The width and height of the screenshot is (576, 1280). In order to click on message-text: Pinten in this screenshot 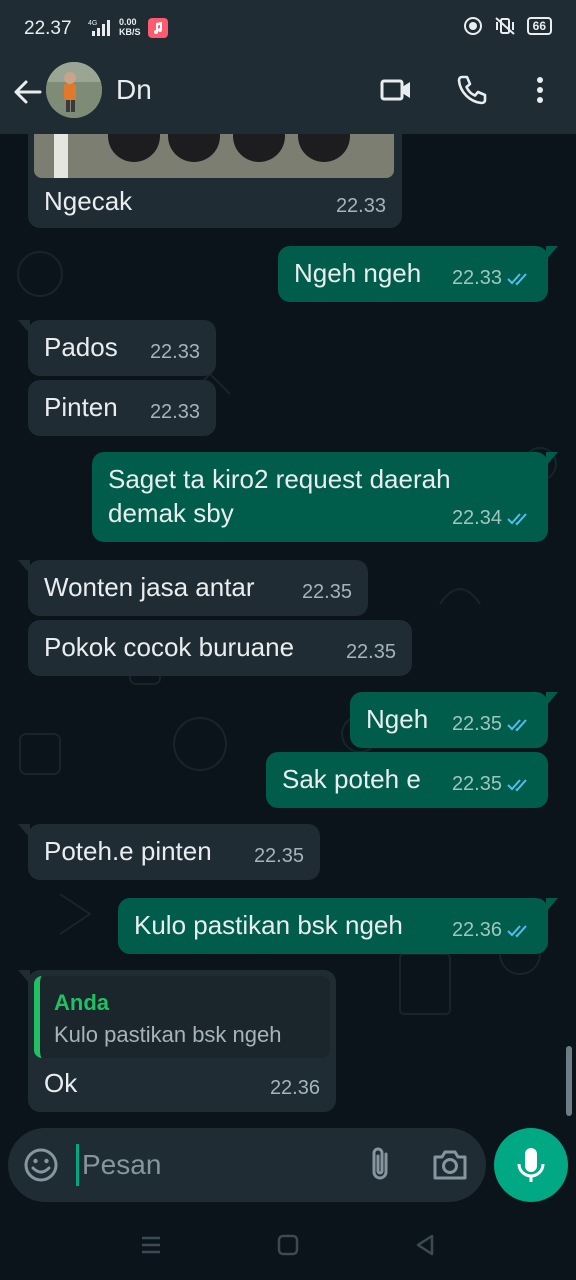, I will do `click(81, 407)`.